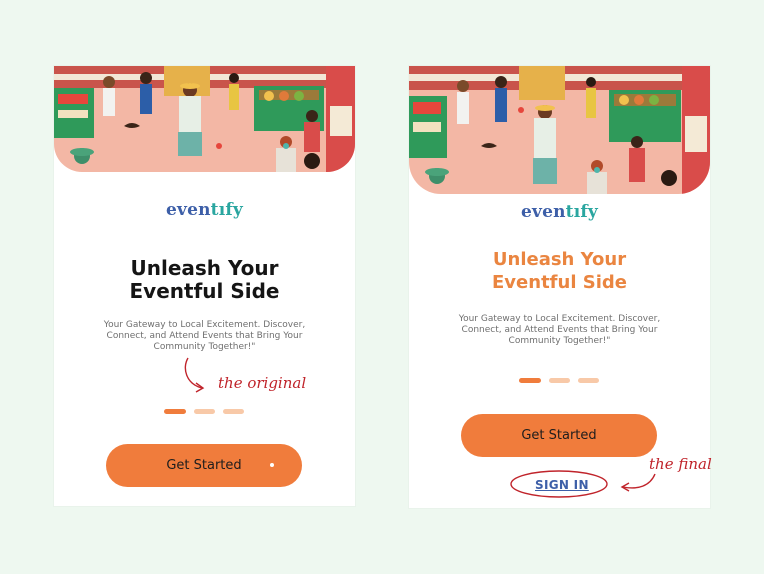  What do you see at coordinates (639, 481) in the screenshot?
I see `arrow-final` at bounding box center [639, 481].